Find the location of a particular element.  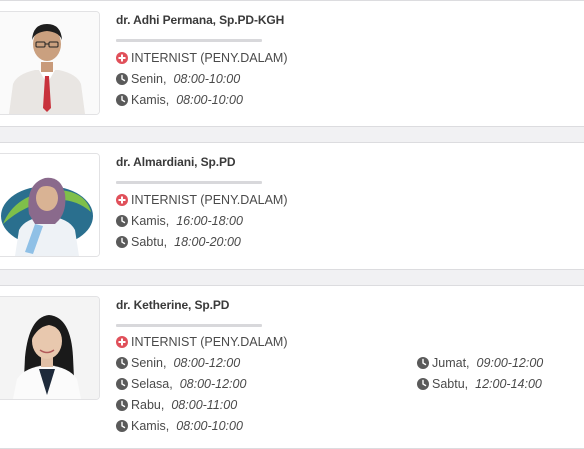

schedule-item: Senin, 08:00-10:00 is located at coordinates (178, 79).